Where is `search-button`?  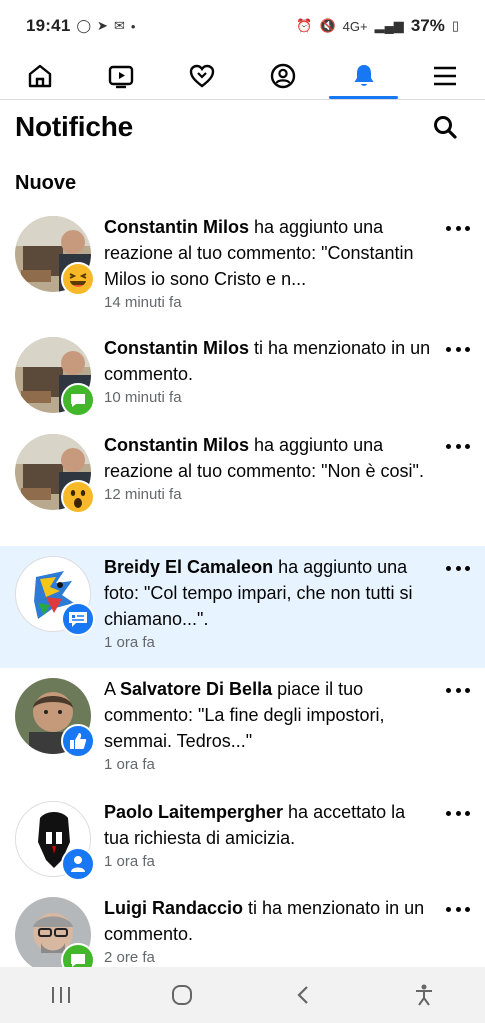 search-button is located at coordinates (445, 127).